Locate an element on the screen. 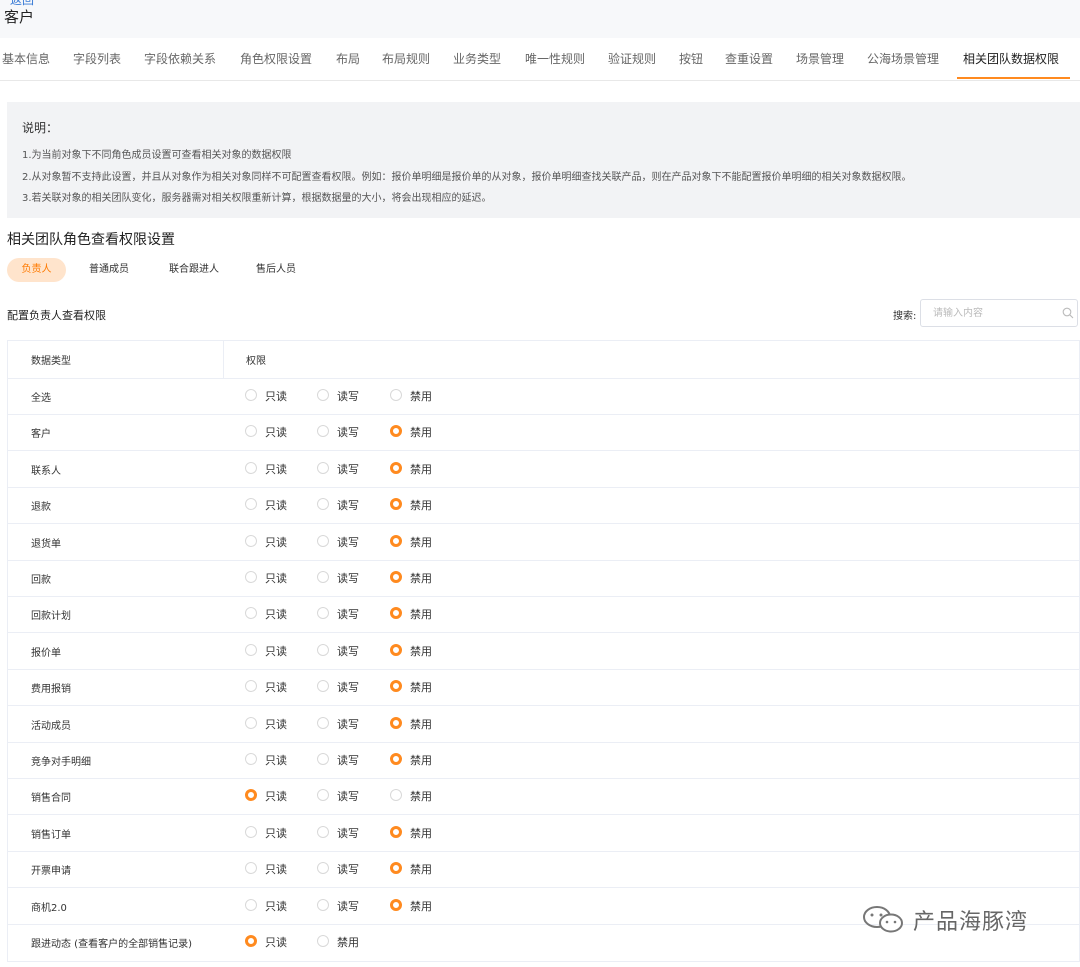 This screenshot has width=1080, height=967. tab-field-dependencies: 字段依赖关系 is located at coordinates (180, 58).